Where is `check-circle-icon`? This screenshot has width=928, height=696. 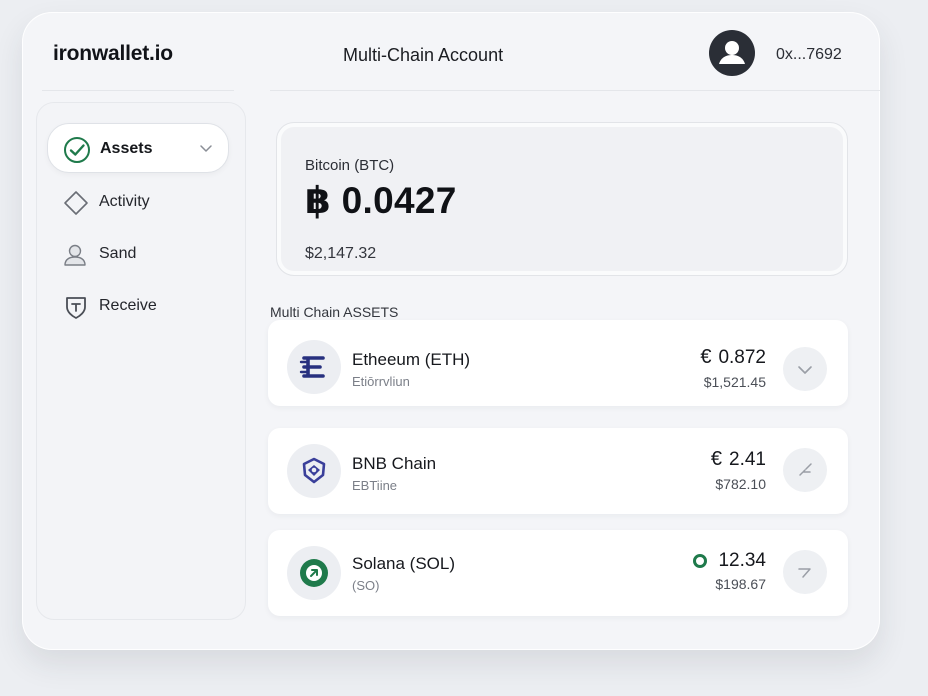
check-circle-icon is located at coordinates (77, 150).